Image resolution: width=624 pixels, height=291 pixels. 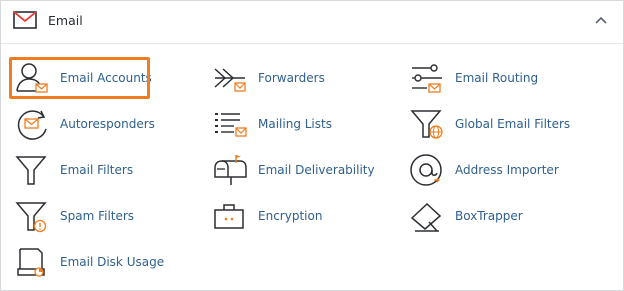 I want to click on encryption-icon, so click(x=230, y=217).